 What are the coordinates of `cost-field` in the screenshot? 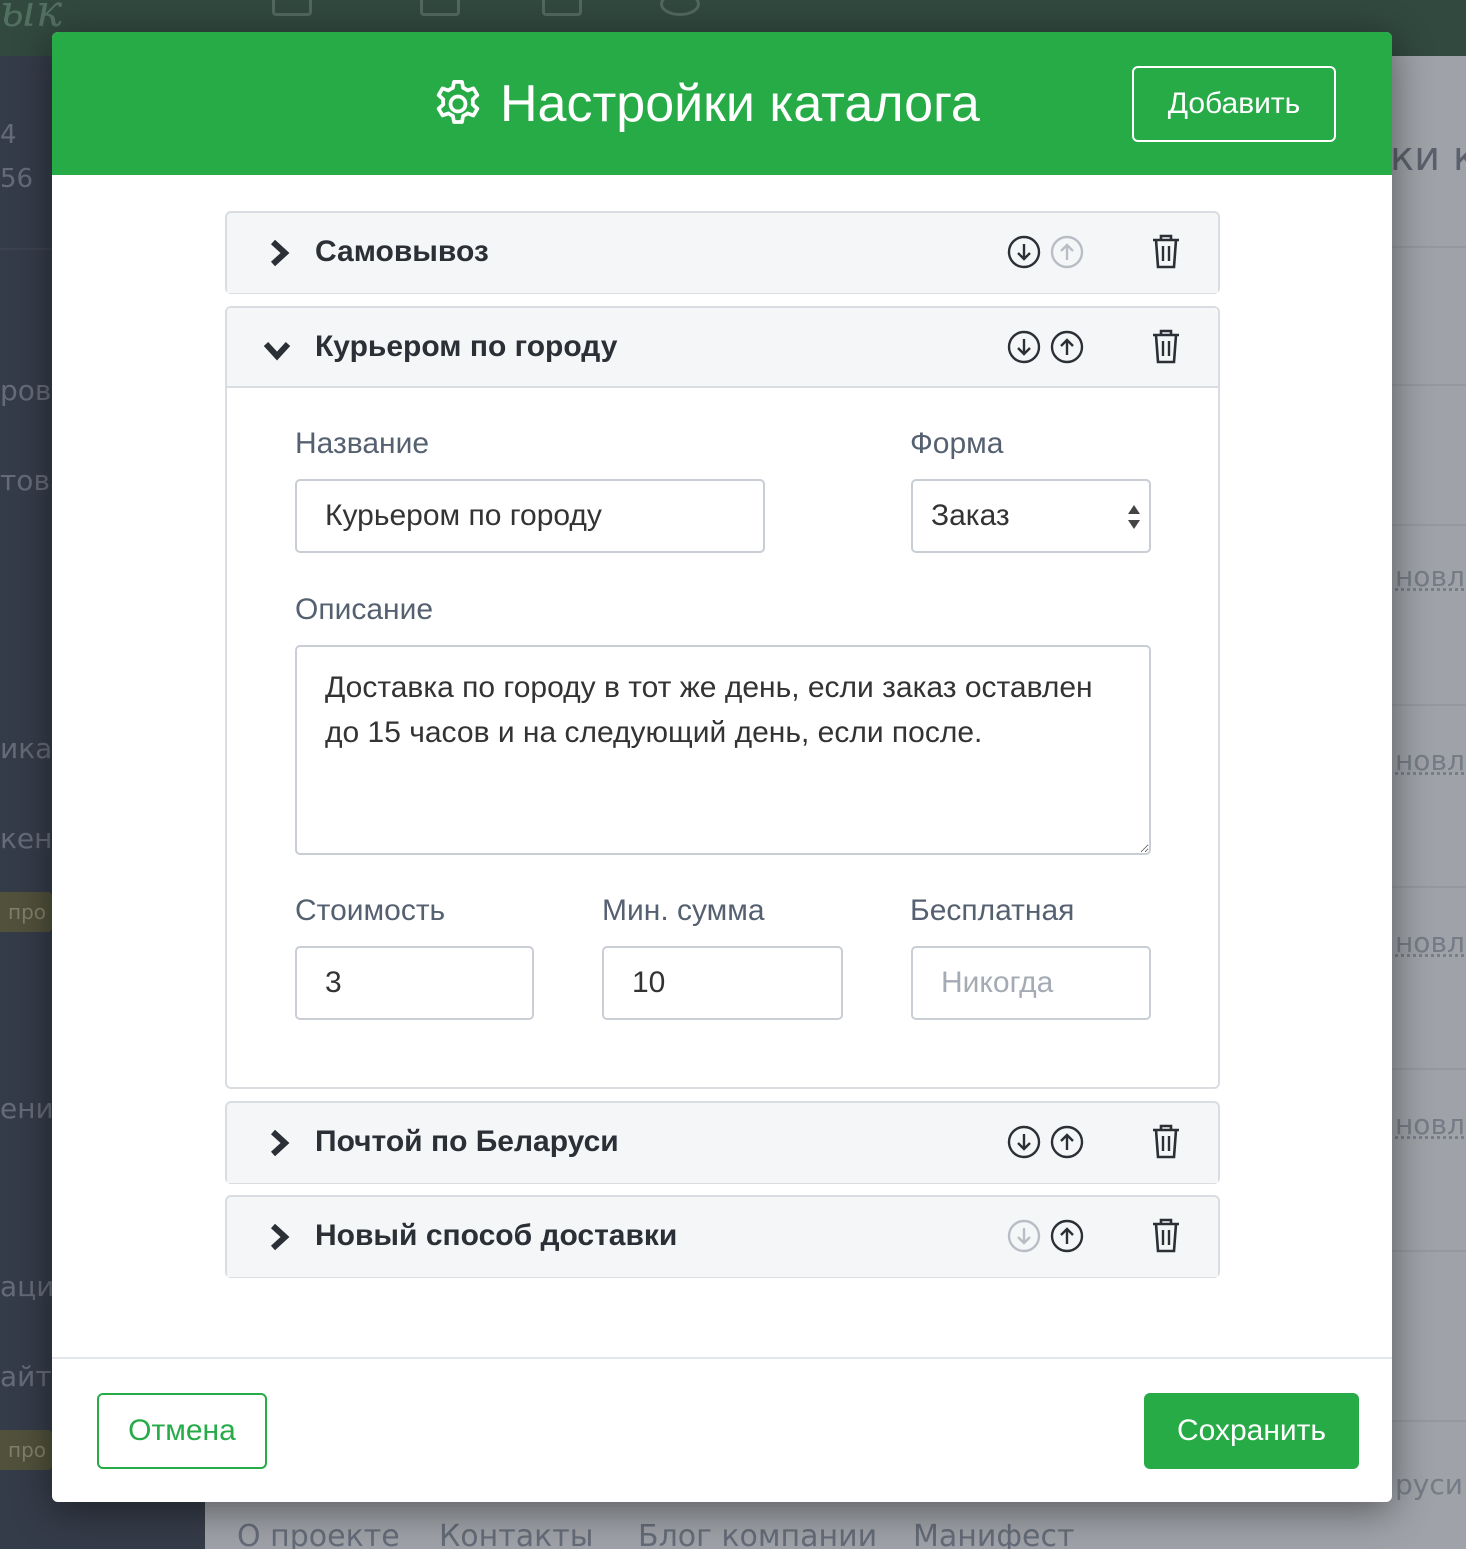 It's located at (414, 983).